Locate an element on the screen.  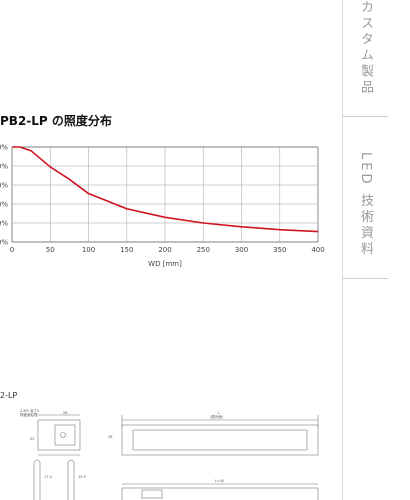
drawing-label-height: 28 is located at coordinates (110, 437).